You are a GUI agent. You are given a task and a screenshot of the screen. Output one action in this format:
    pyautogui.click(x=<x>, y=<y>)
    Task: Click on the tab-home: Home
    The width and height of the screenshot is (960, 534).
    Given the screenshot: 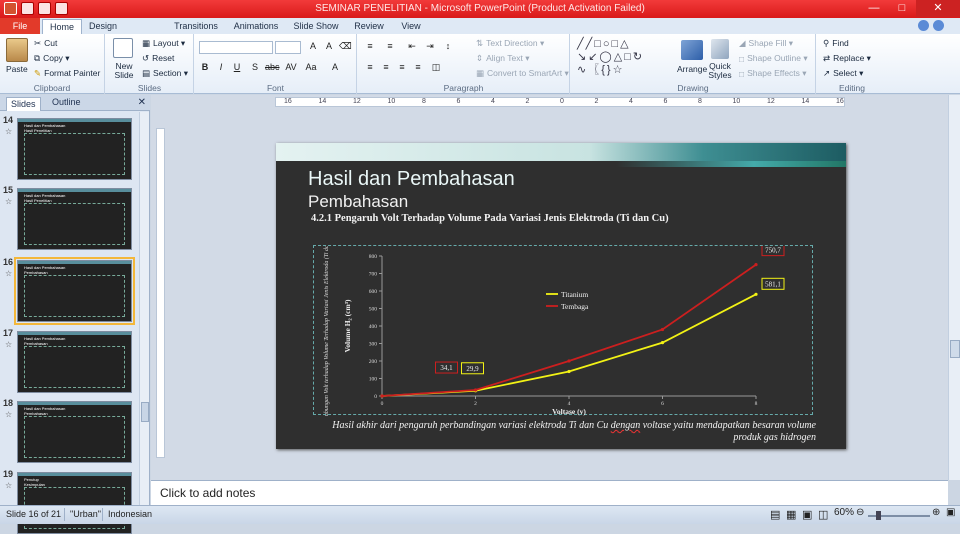 What is the action you would take?
    pyautogui.click(x=62, y=27)
    